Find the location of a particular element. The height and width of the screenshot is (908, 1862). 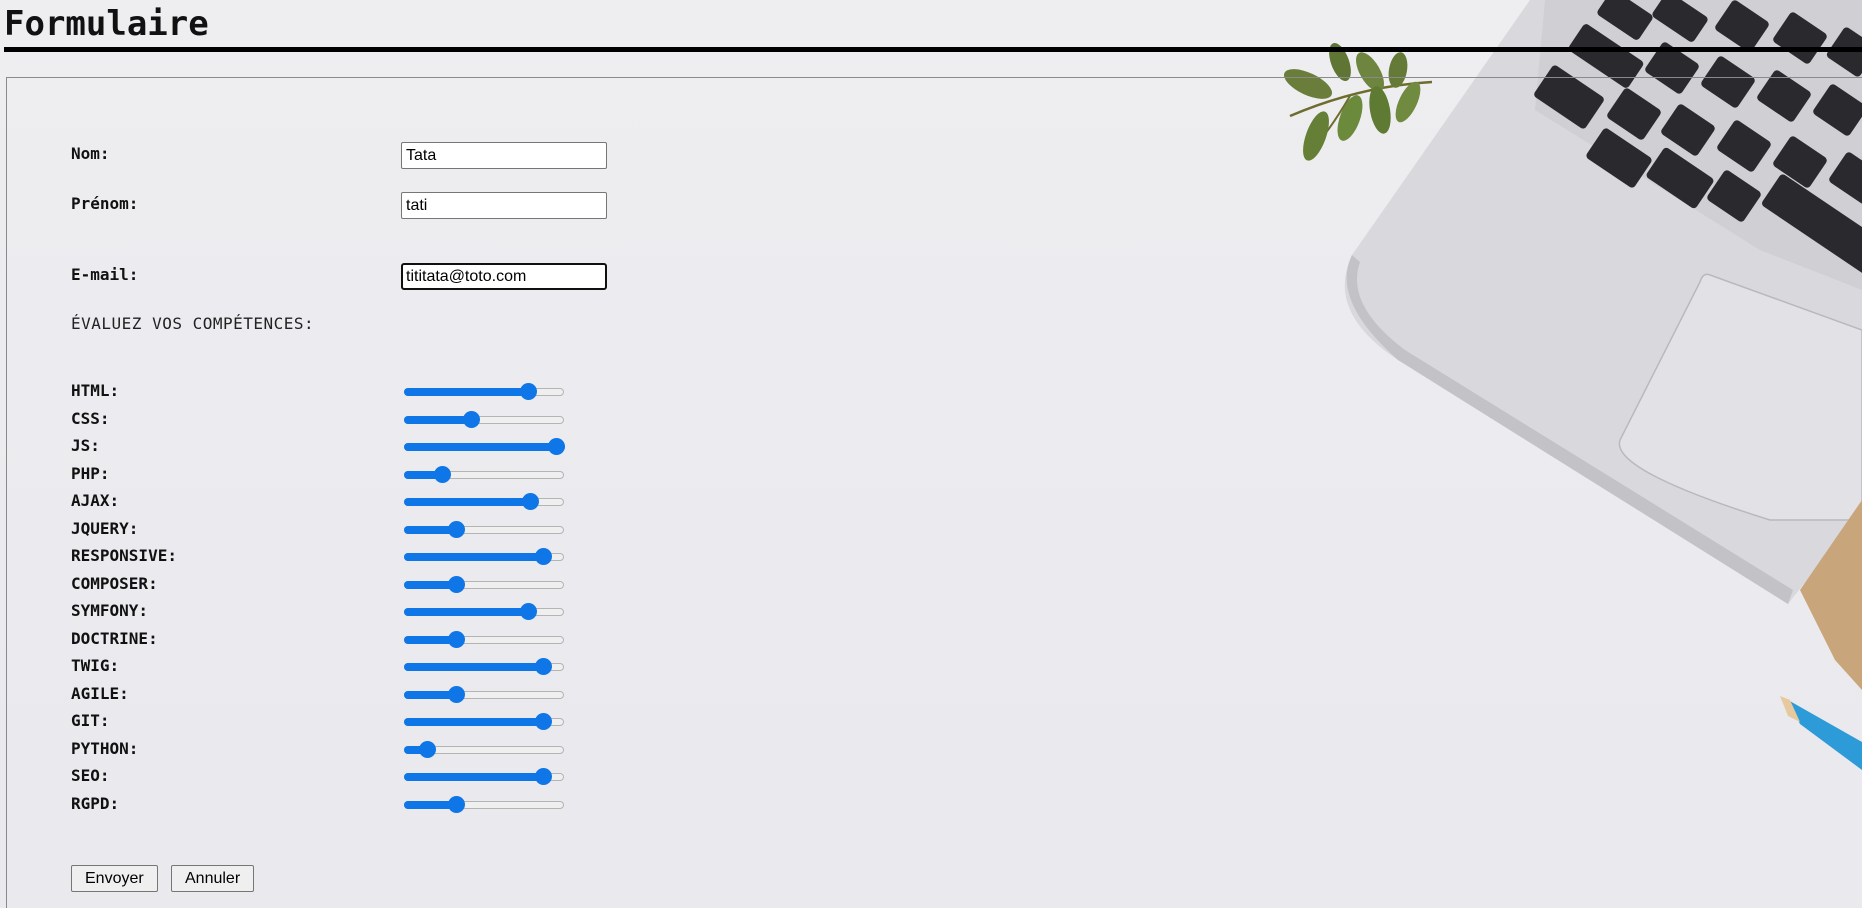

prenom-input is located at coordinates (504, 205).